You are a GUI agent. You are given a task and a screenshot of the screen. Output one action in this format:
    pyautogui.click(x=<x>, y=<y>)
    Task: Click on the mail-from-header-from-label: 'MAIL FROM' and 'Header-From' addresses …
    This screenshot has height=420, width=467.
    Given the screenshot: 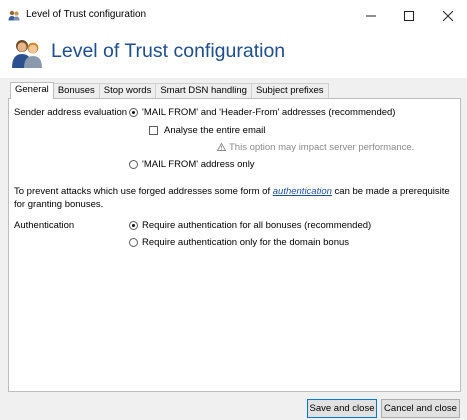 What is the action you would take?
    pyautogui.click(x=268, y=112)
    